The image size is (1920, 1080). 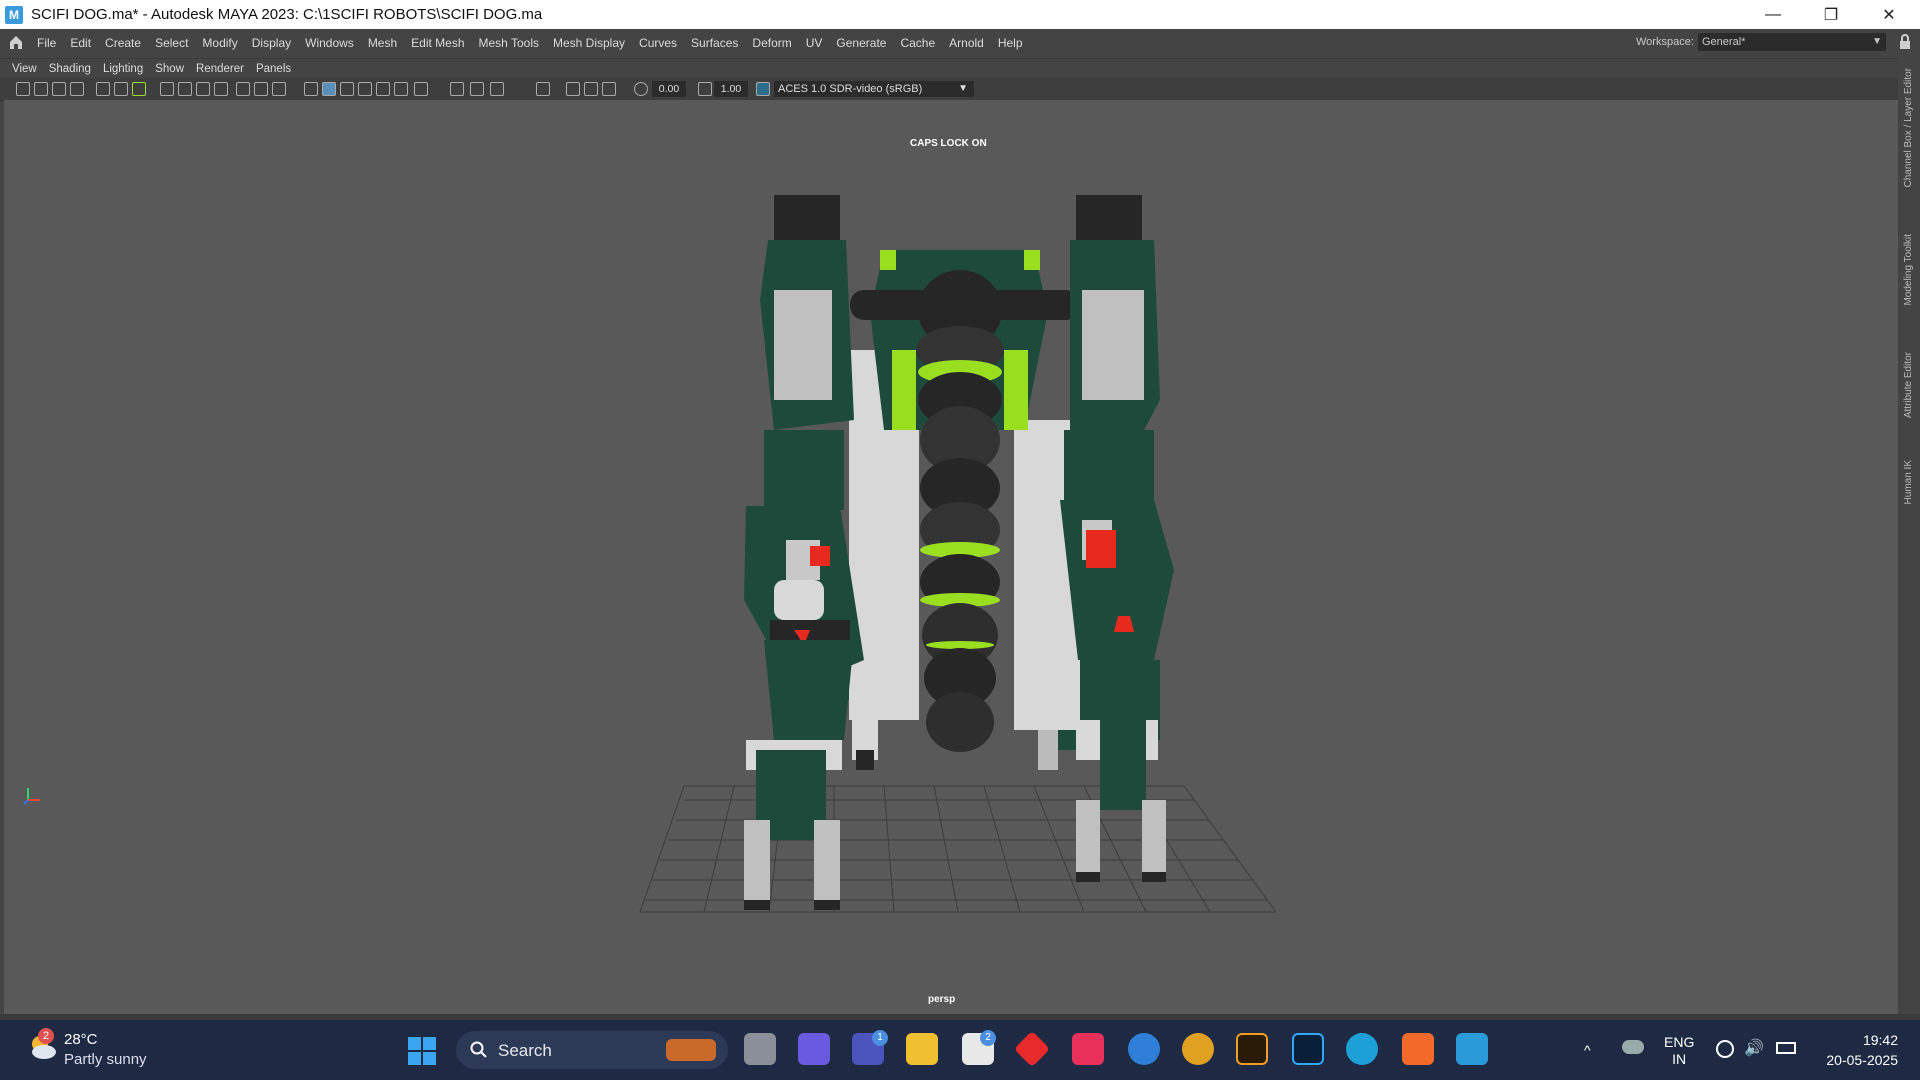 What do you see at coordinates (1786, 1048) in the screenshot?
I see `battery-icon` at bounding box center [1786, 1048].